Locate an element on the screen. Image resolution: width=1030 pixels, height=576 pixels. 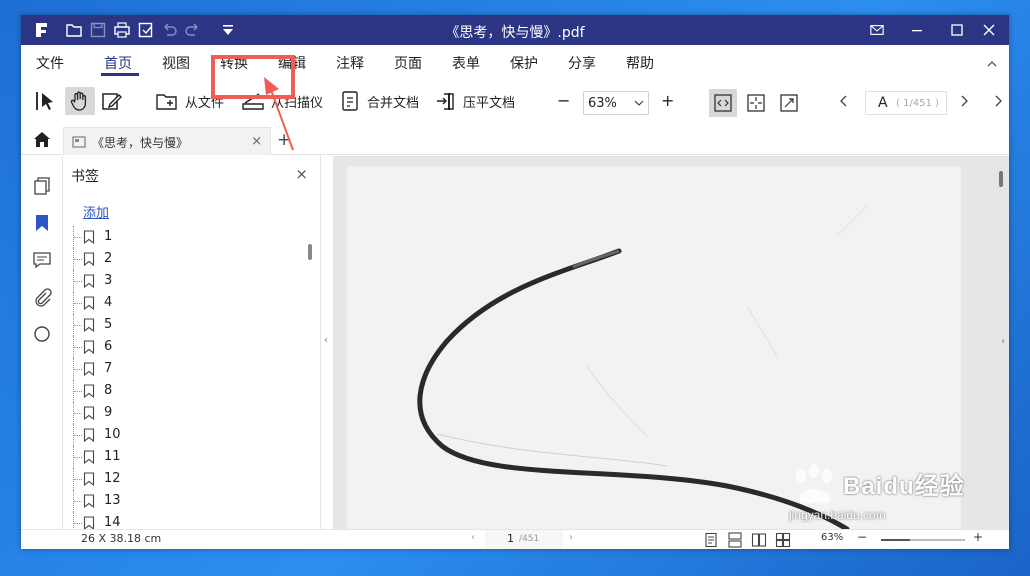
page-input: A ( 1/451 ) is located at coordinates (906, 103).